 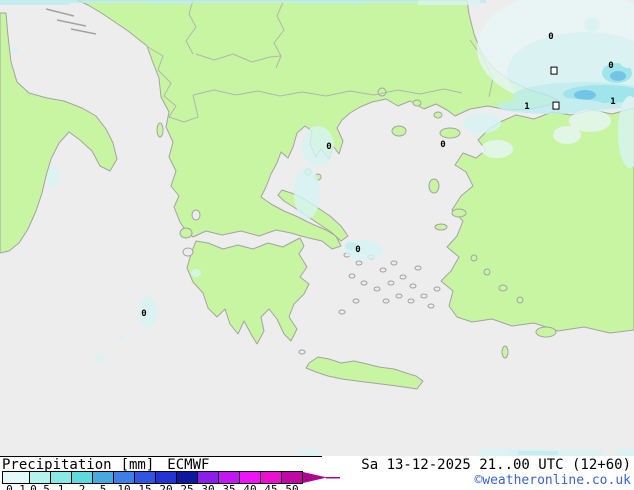 What do you see at coordinates (40, 486) in the screenshot?
I see `colorbar-tick-label: 0.5` at bounding box center [40, 486].